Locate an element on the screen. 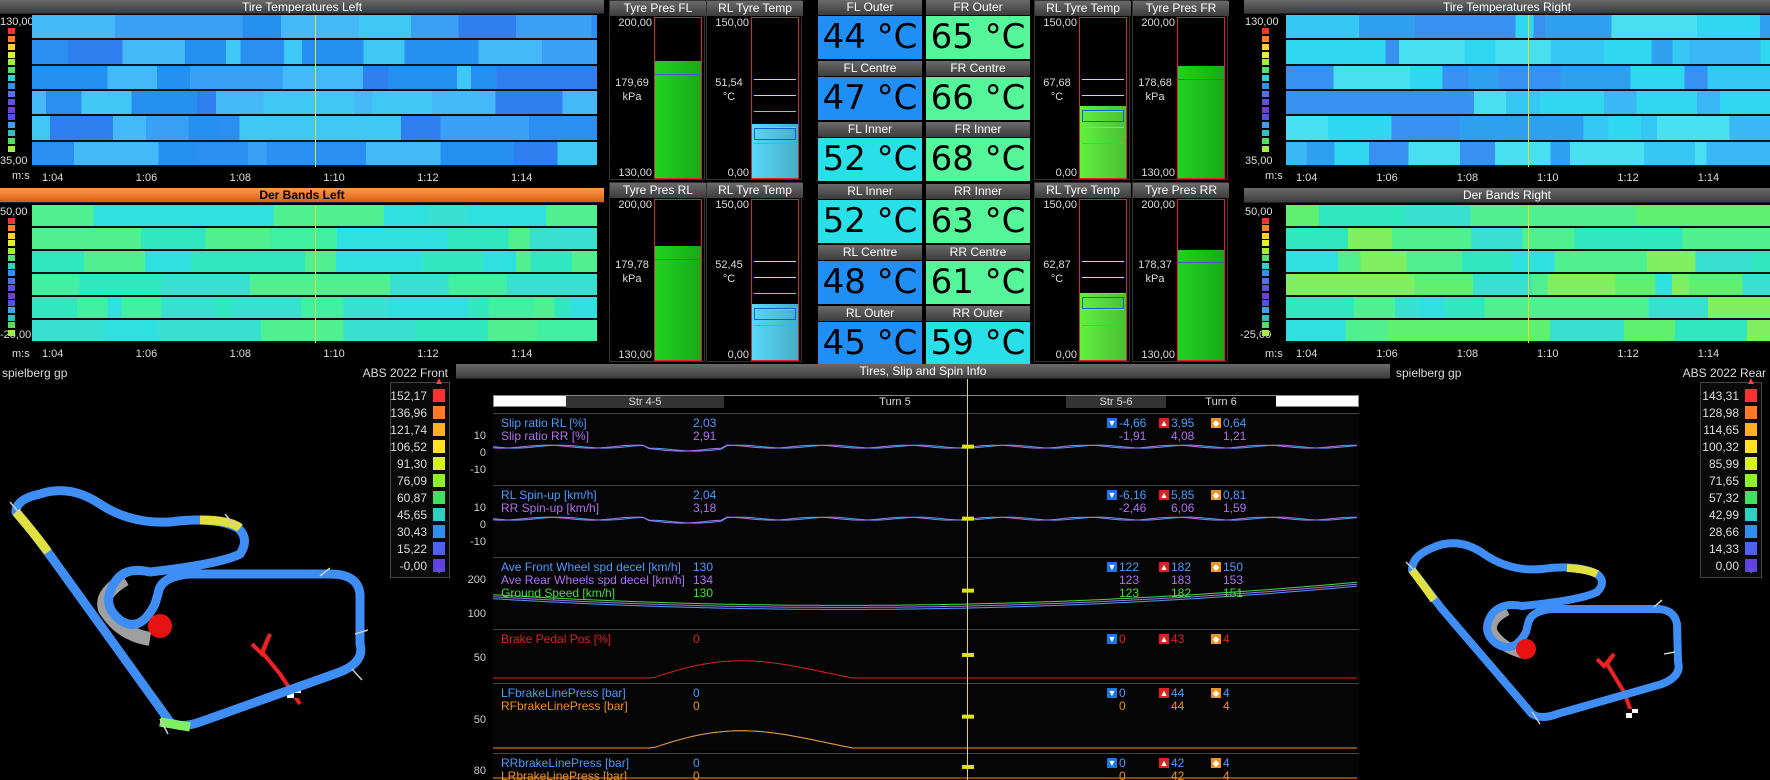  temp-card-label: FL Outer is located at coordinates (870, 7).